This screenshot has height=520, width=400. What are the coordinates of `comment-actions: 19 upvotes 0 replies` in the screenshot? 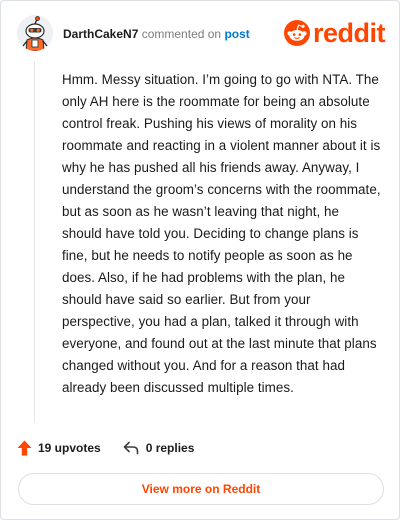 It's located at (105, 448).